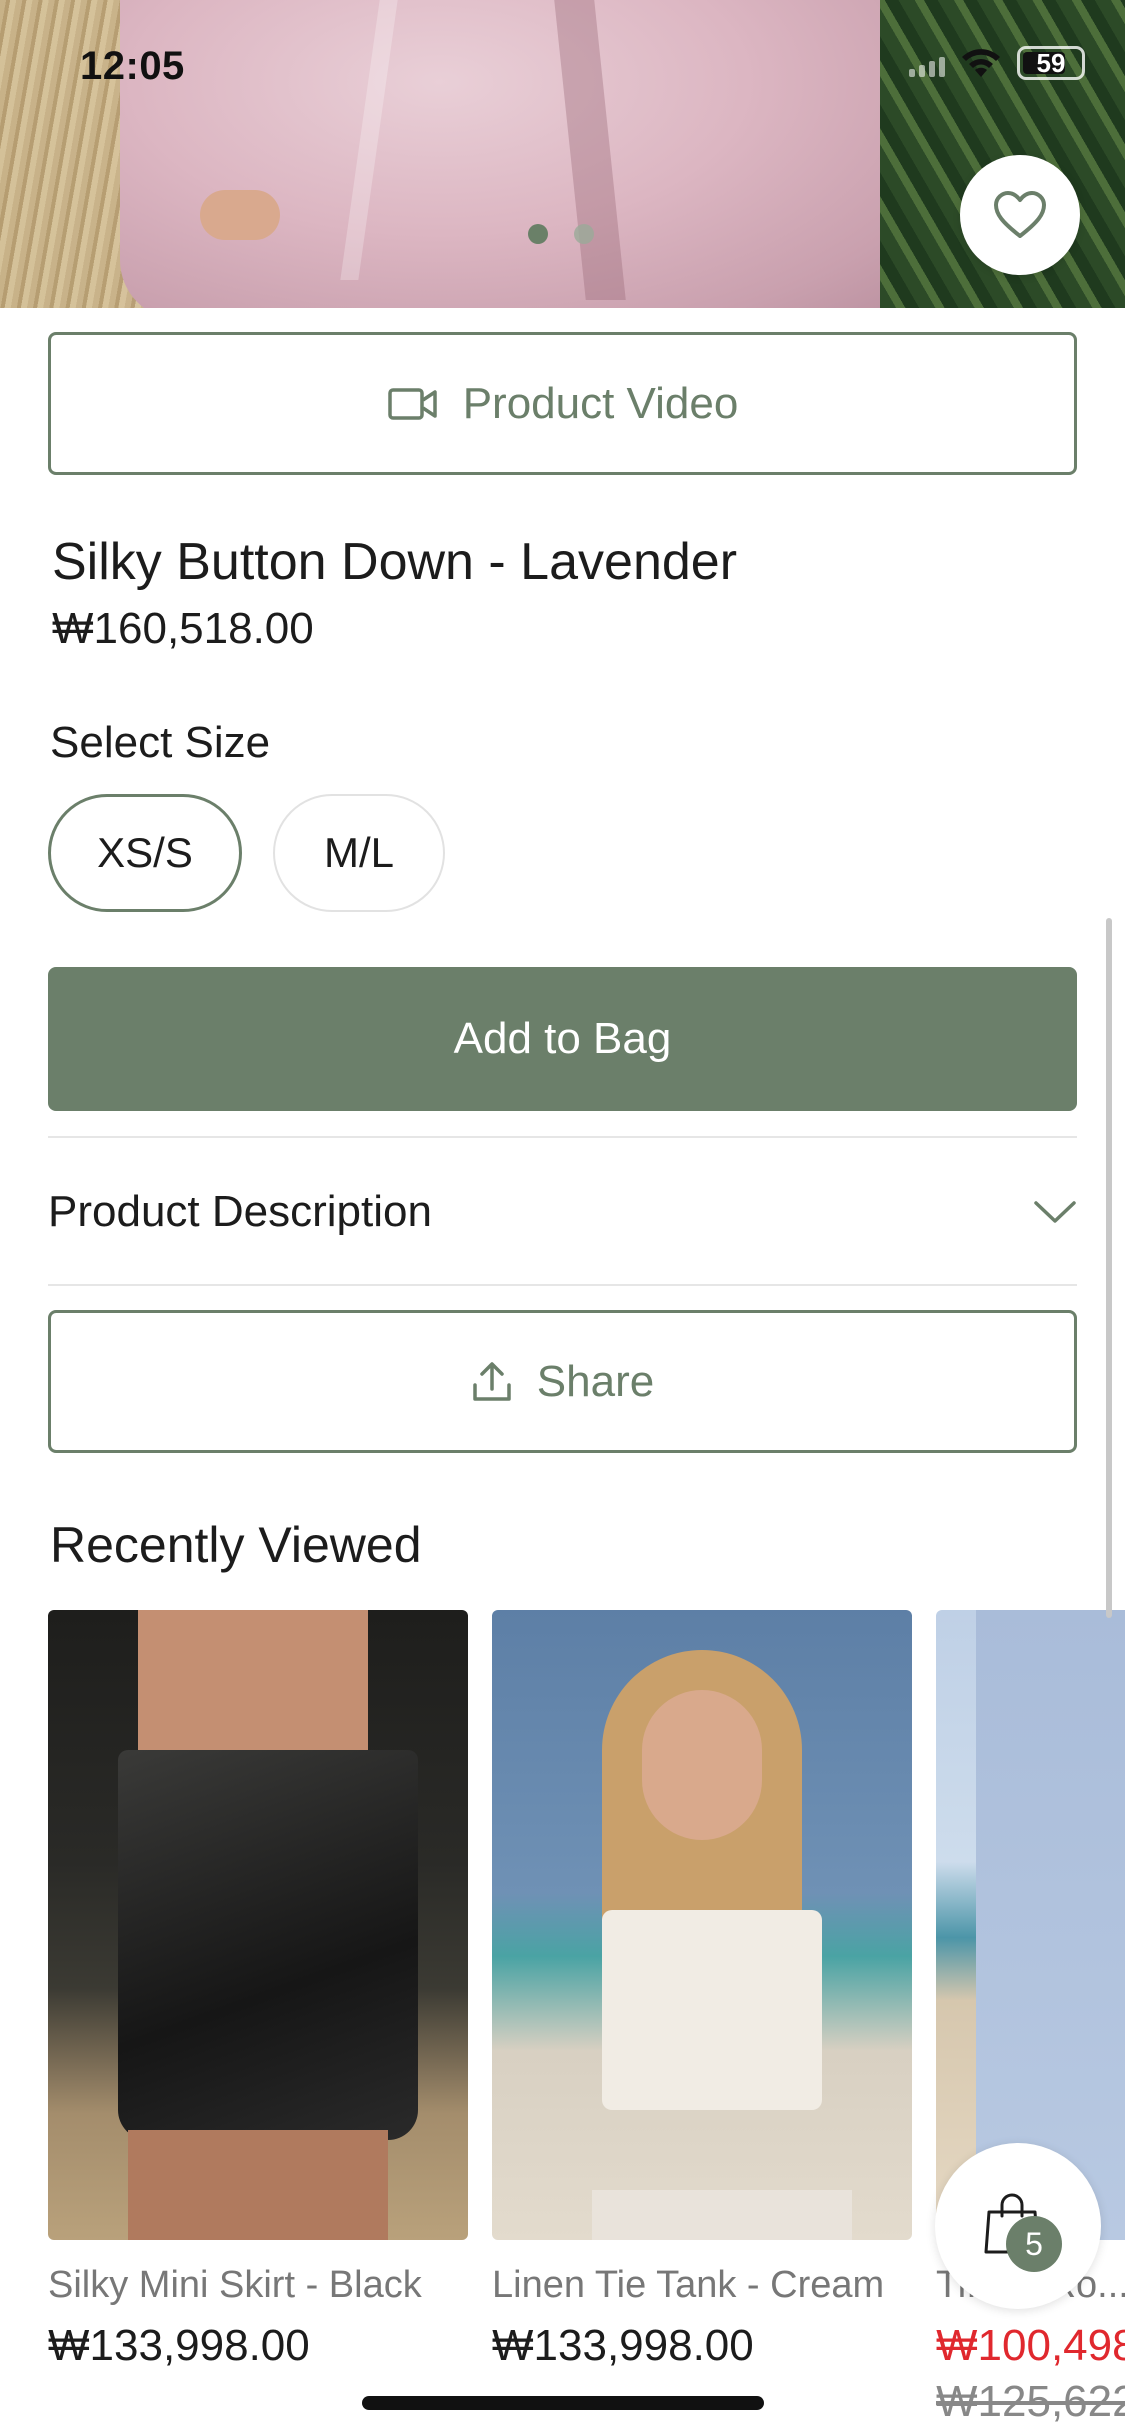  I want to click on video-camera-icon, so click(412, 403).